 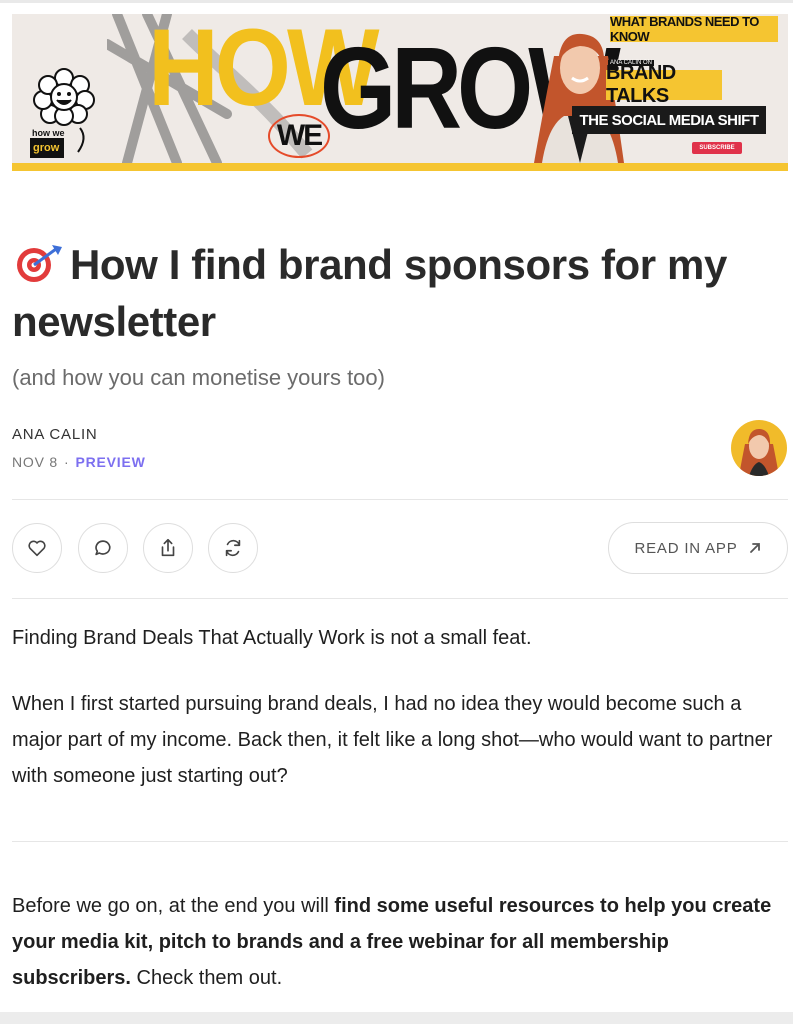 What do you see at coordinates (55, 434) in the screenshot?
I see `author-name-link: ANA CALIN` at bounding box center [55, 434].